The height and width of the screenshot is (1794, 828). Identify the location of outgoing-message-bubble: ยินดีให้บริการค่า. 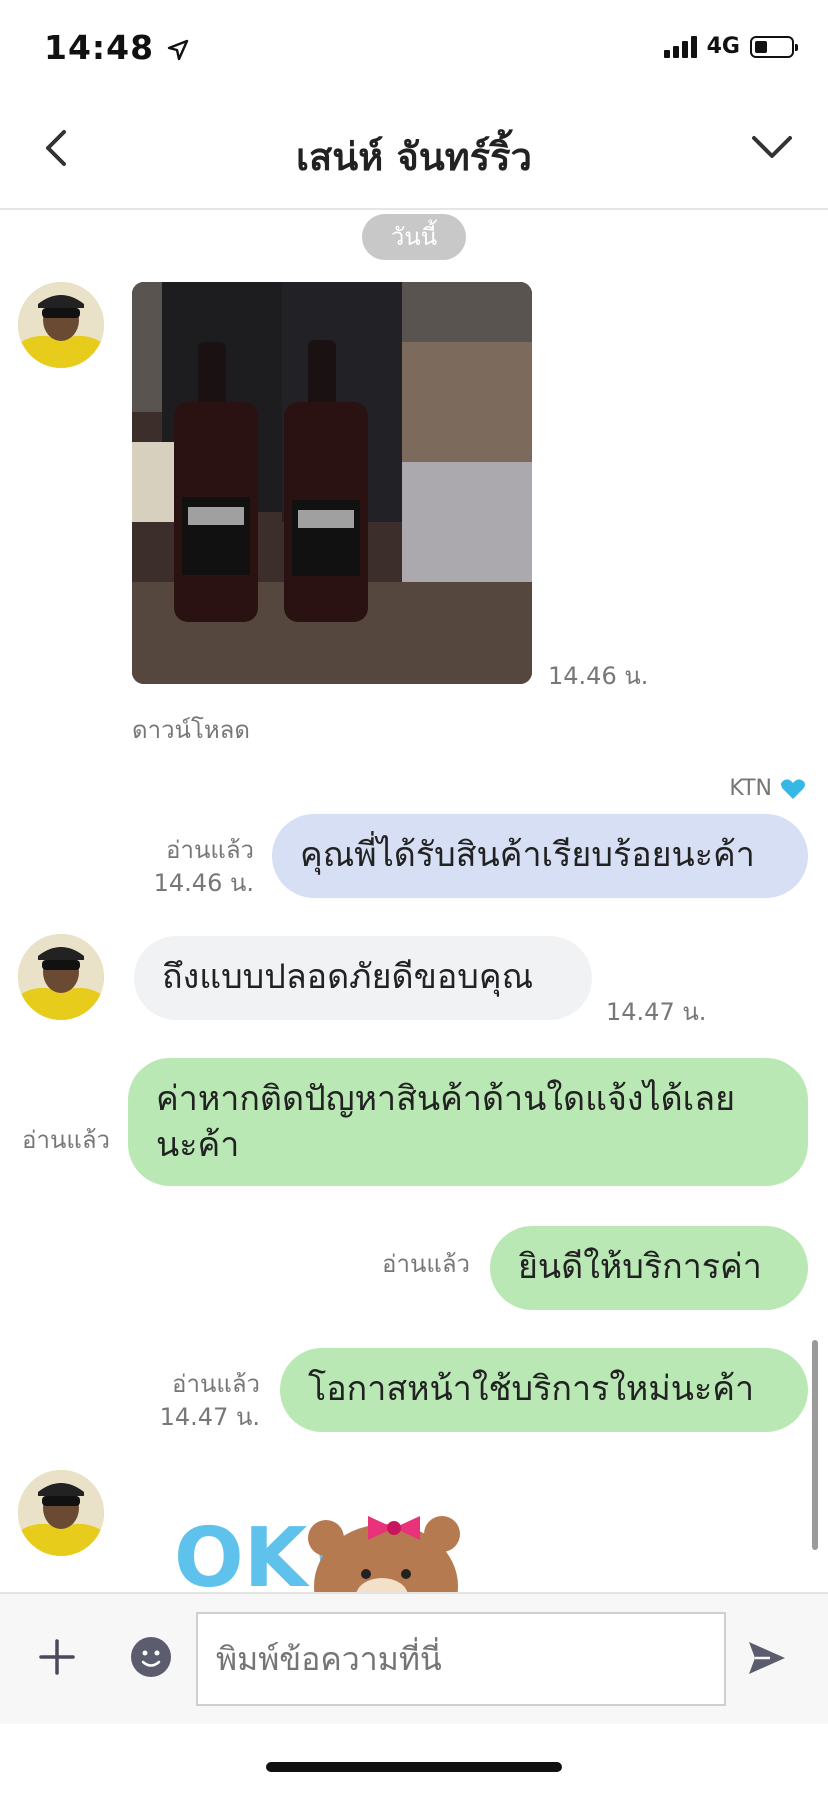
(649, 1268).